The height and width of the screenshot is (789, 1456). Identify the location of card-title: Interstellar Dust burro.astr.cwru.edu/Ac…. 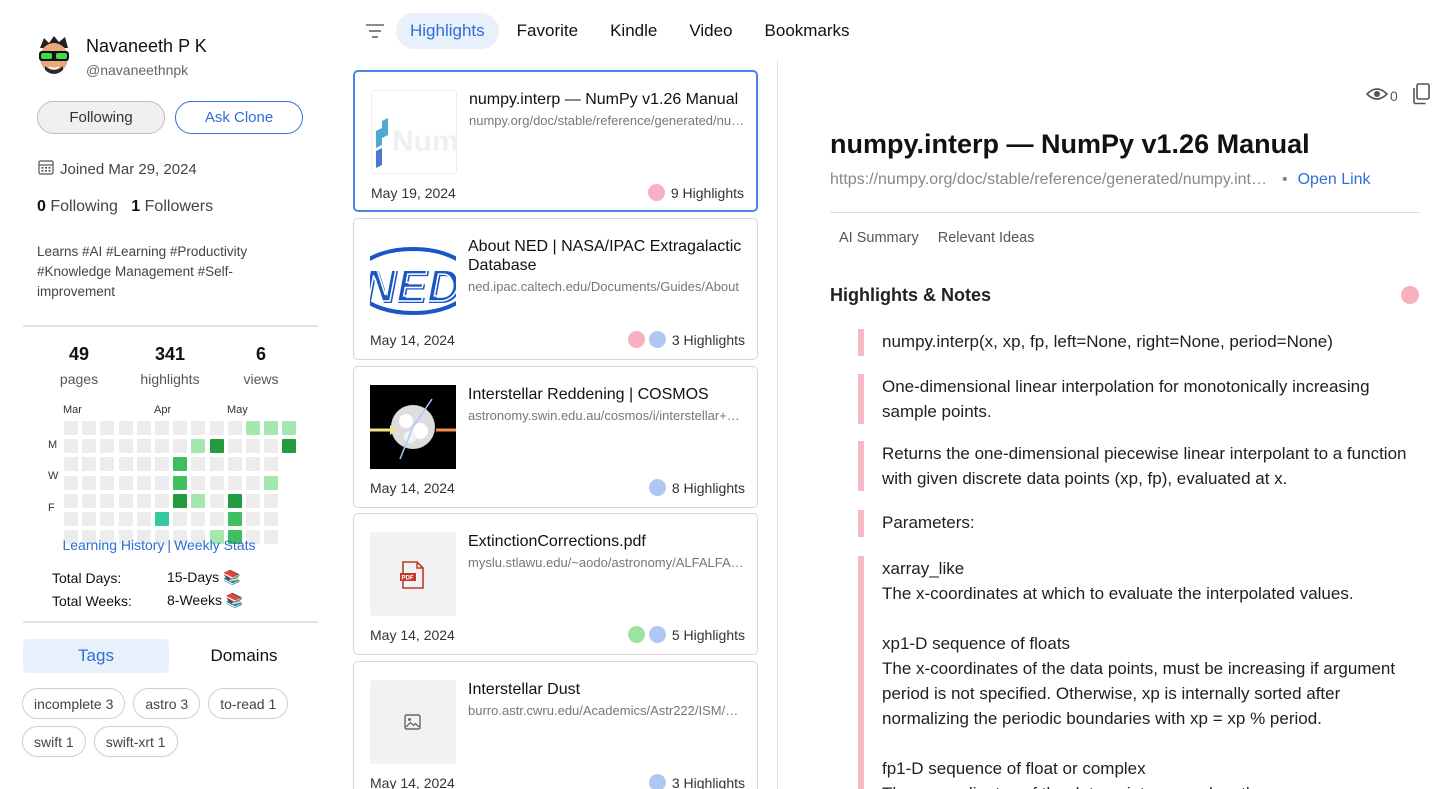
(608, 700).